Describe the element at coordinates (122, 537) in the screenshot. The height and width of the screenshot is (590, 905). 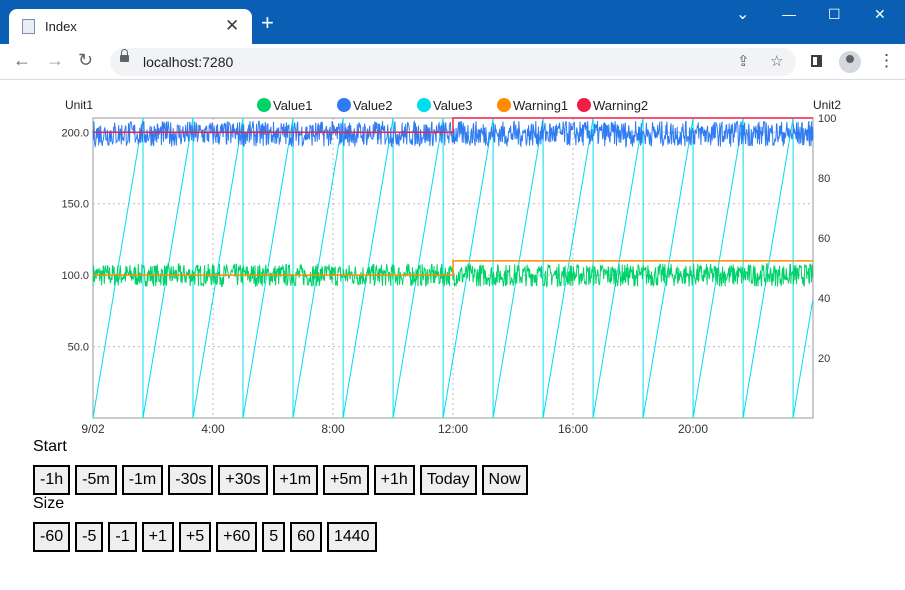
I see `size-button-2: -1` at that location.